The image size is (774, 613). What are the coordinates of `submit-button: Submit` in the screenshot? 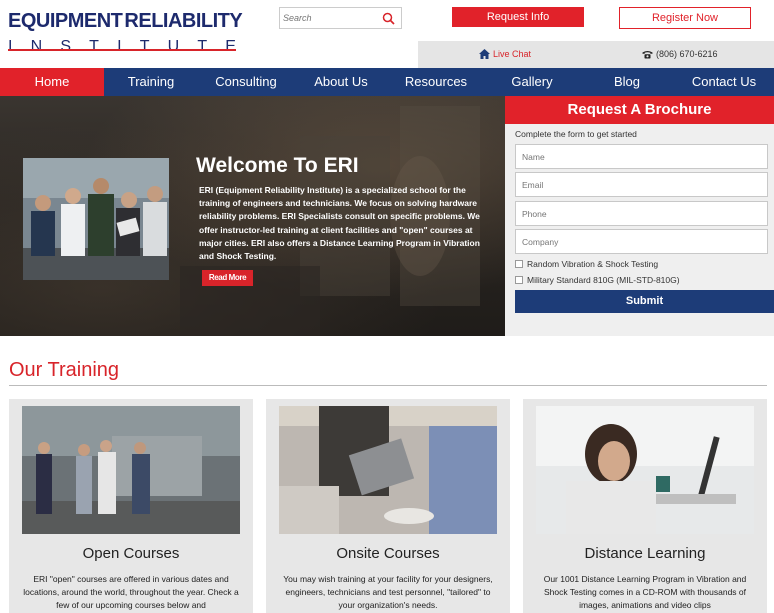 It's located at (644, 301).